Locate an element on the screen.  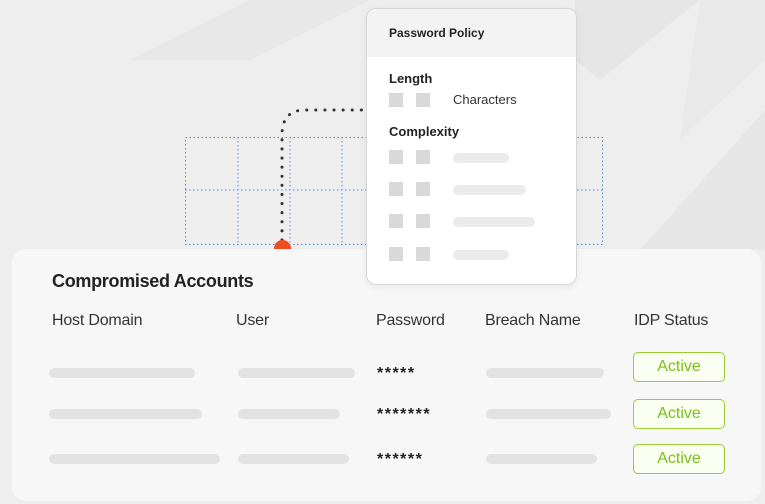
characters-label: Characters is located at coordinates (485, 99).